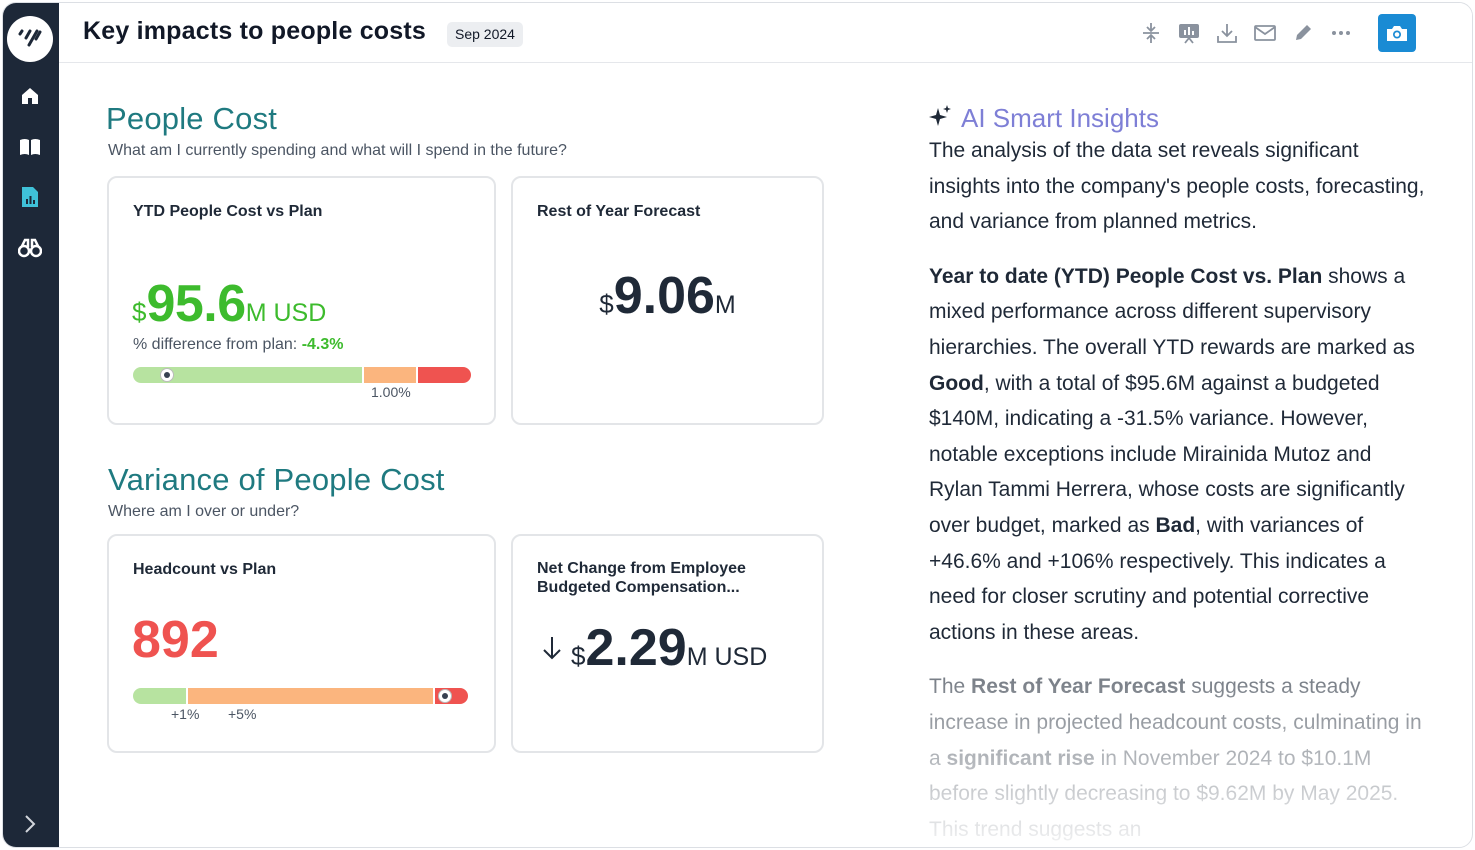 The width and height of the screenshot is (1475, 850). I want to click on net-unit: M USD, so click(727, 657).